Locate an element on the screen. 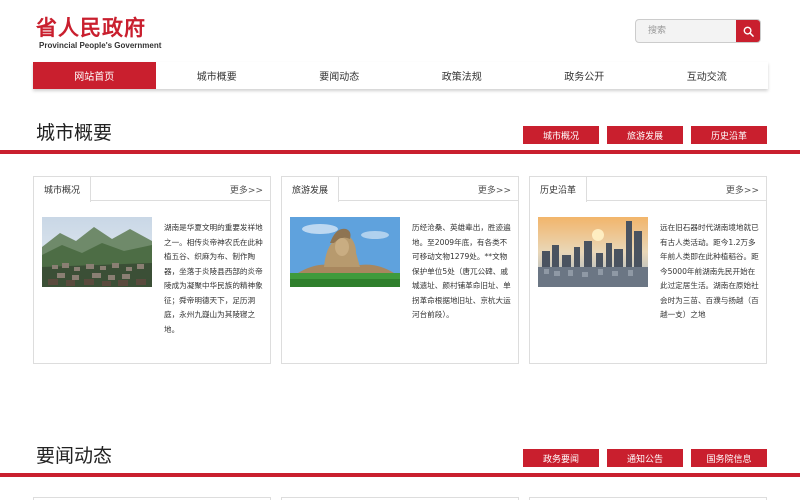  tab-announcements: 通知公告 is located at coordinates (645, 458).